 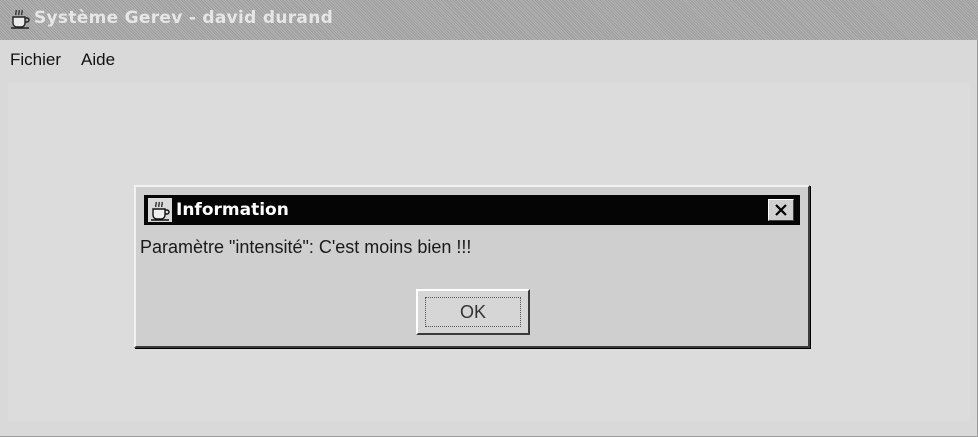 I want to click on dialog-titlebar: Information, so click(x=472, y=210).